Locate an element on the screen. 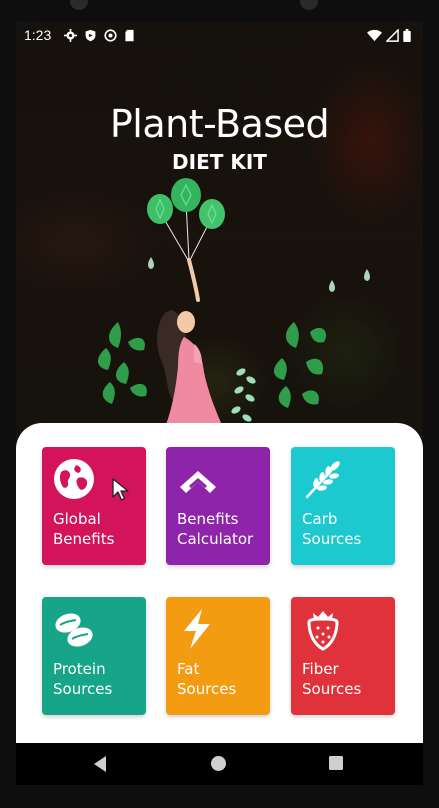 The width and height of the screenshot is (439, 808). tile-label-line2: Calculator is located at coordinates (215, 539).